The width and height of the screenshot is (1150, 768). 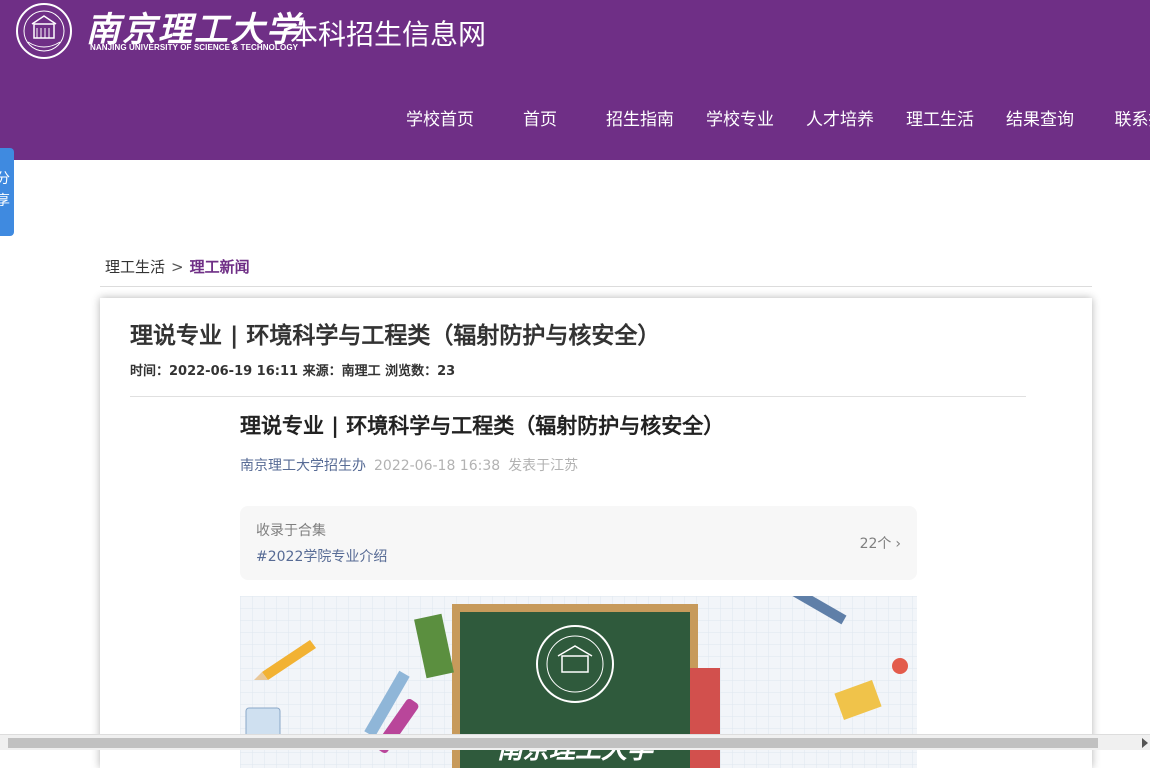 I want to click on breadcrumb: 理工生活 > 理工新闻, so click(x=177, y=266).